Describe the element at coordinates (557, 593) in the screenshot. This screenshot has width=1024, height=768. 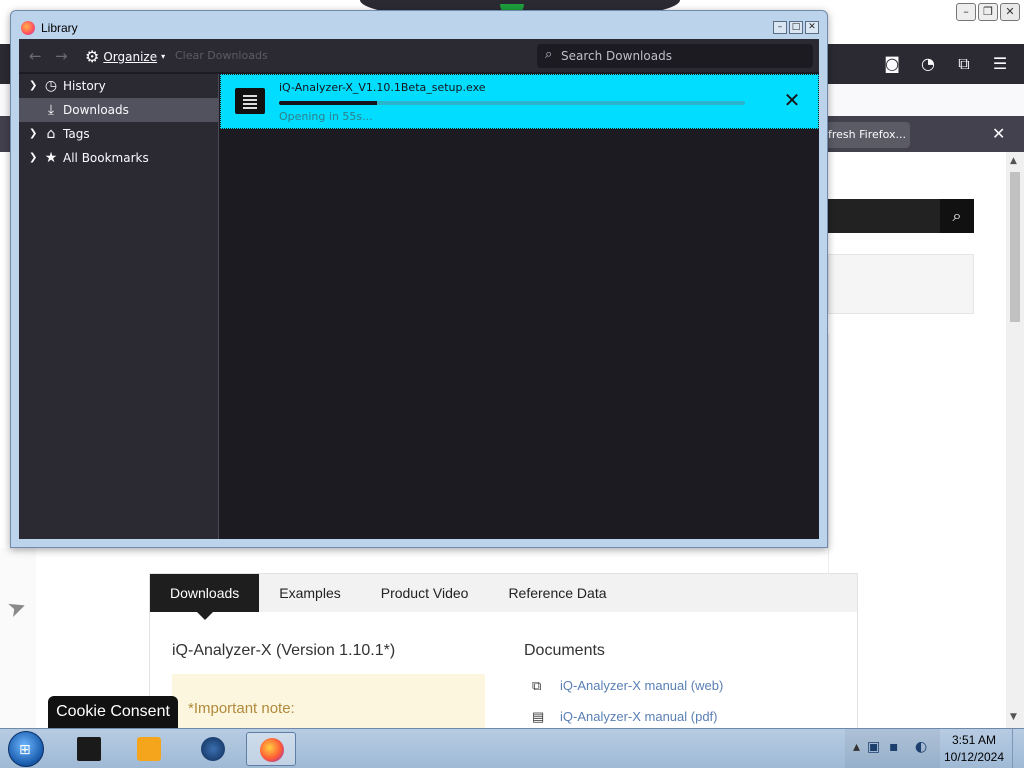
I see `tab-reference-data: Reference Data` at that location.